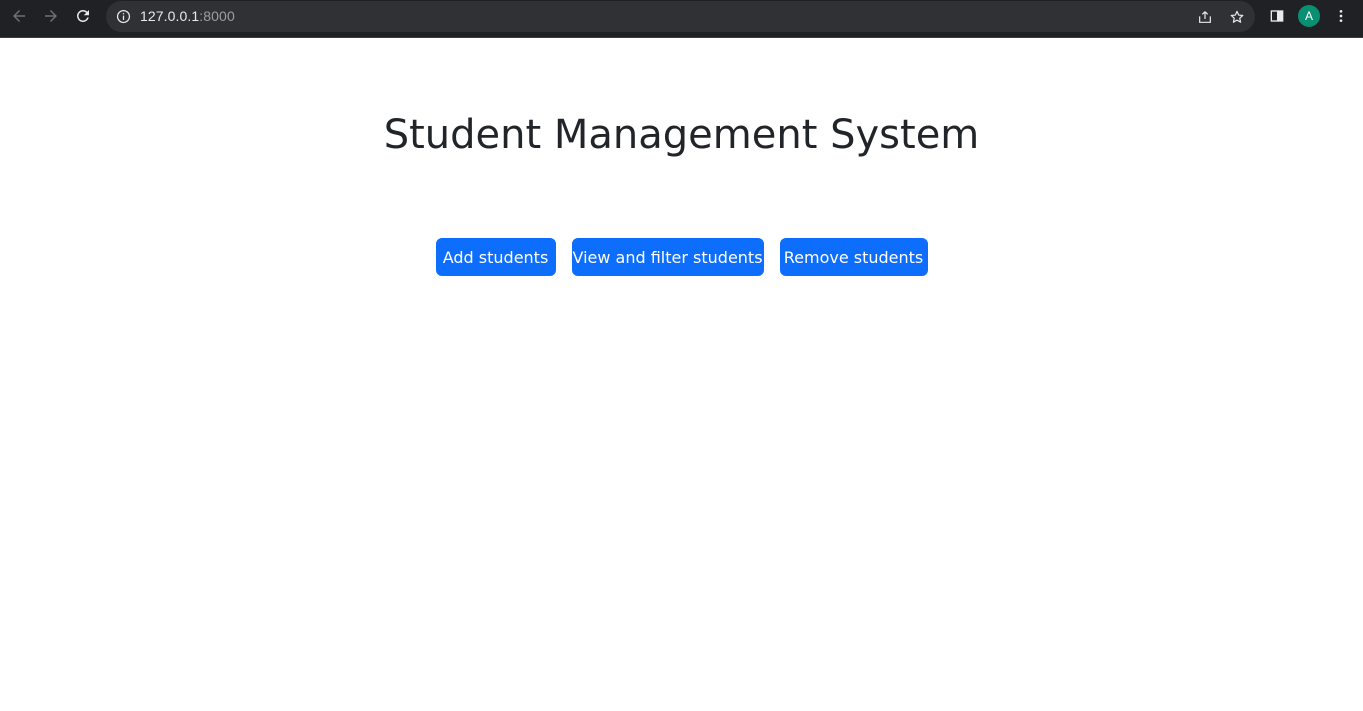 The image size is (1363, 711). Describe the element at coordinates (681, 135) in the screenshot. I see `page-title: Student Management System` at that location.